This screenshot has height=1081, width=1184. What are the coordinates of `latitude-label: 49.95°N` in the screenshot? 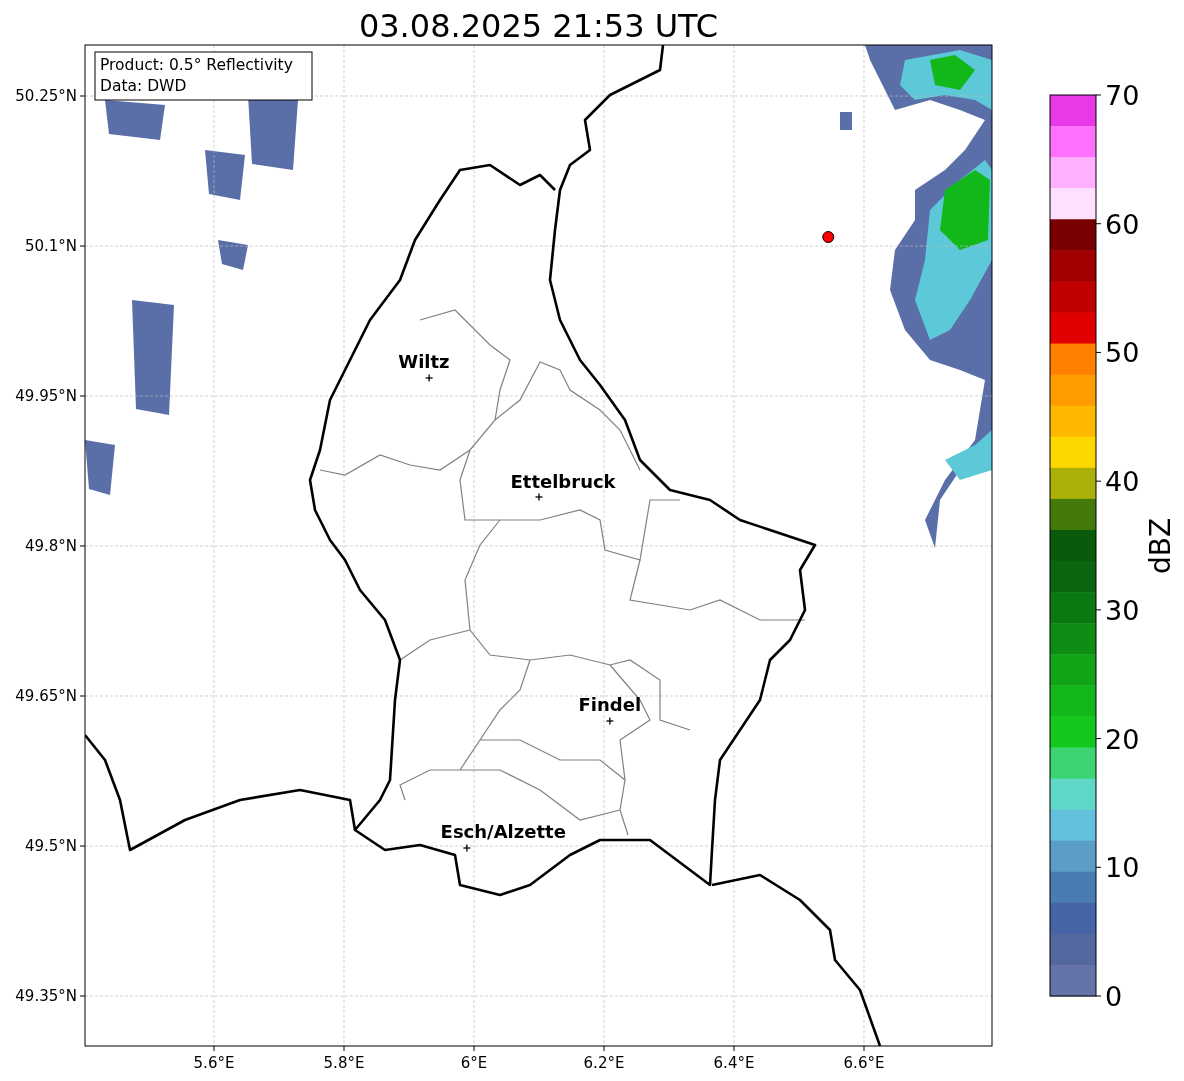 It's located at (46, 396).